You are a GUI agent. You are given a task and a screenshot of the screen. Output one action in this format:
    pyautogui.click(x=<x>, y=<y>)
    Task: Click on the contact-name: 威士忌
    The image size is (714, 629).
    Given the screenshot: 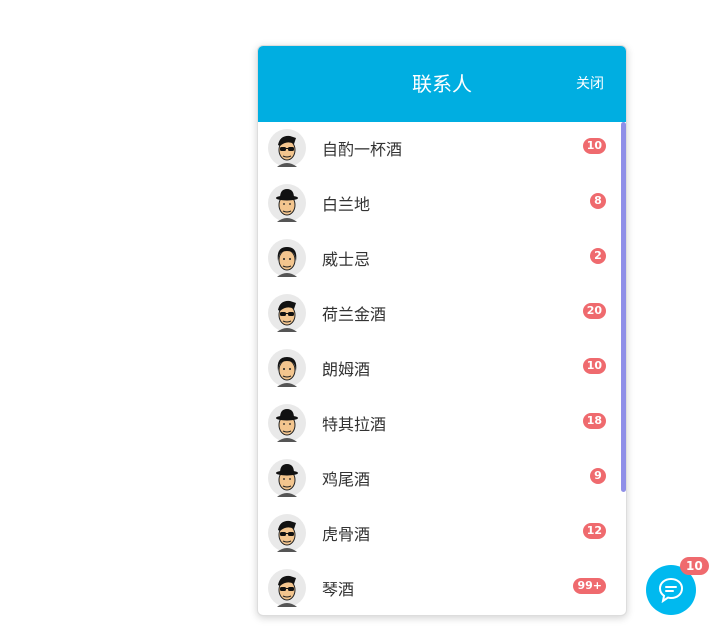 What is the action you would take?
    pyautogui.click(x=346, y=259)
    